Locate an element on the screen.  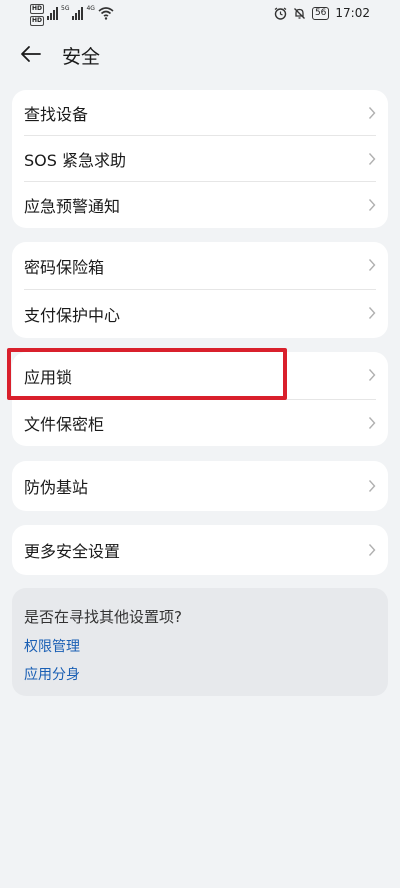
settings-item-label: 查找设备 is located at coordinates (56, 114).